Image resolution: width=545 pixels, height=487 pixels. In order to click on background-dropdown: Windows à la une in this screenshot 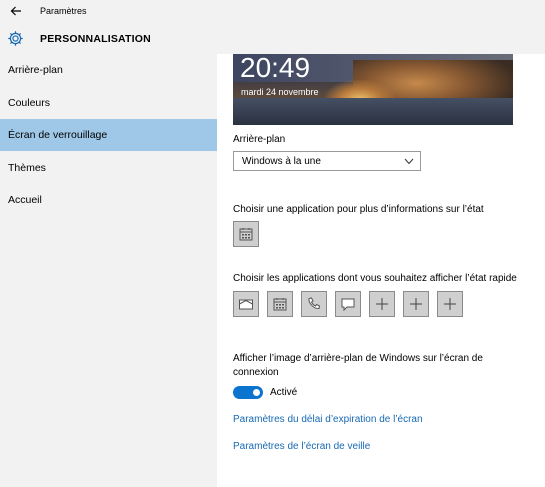, I will do `click(327, 161)`.